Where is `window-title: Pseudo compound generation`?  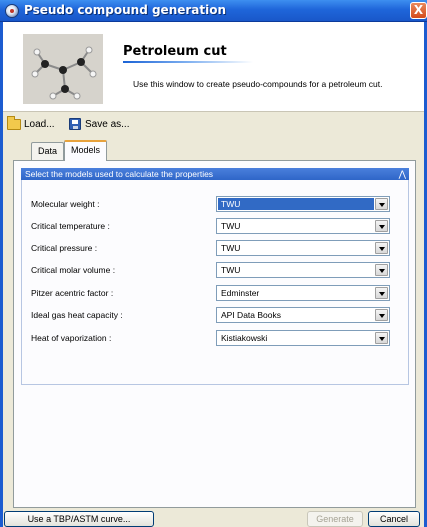 window-title: Pseudo compound generation is located at coordinates (125, 10).